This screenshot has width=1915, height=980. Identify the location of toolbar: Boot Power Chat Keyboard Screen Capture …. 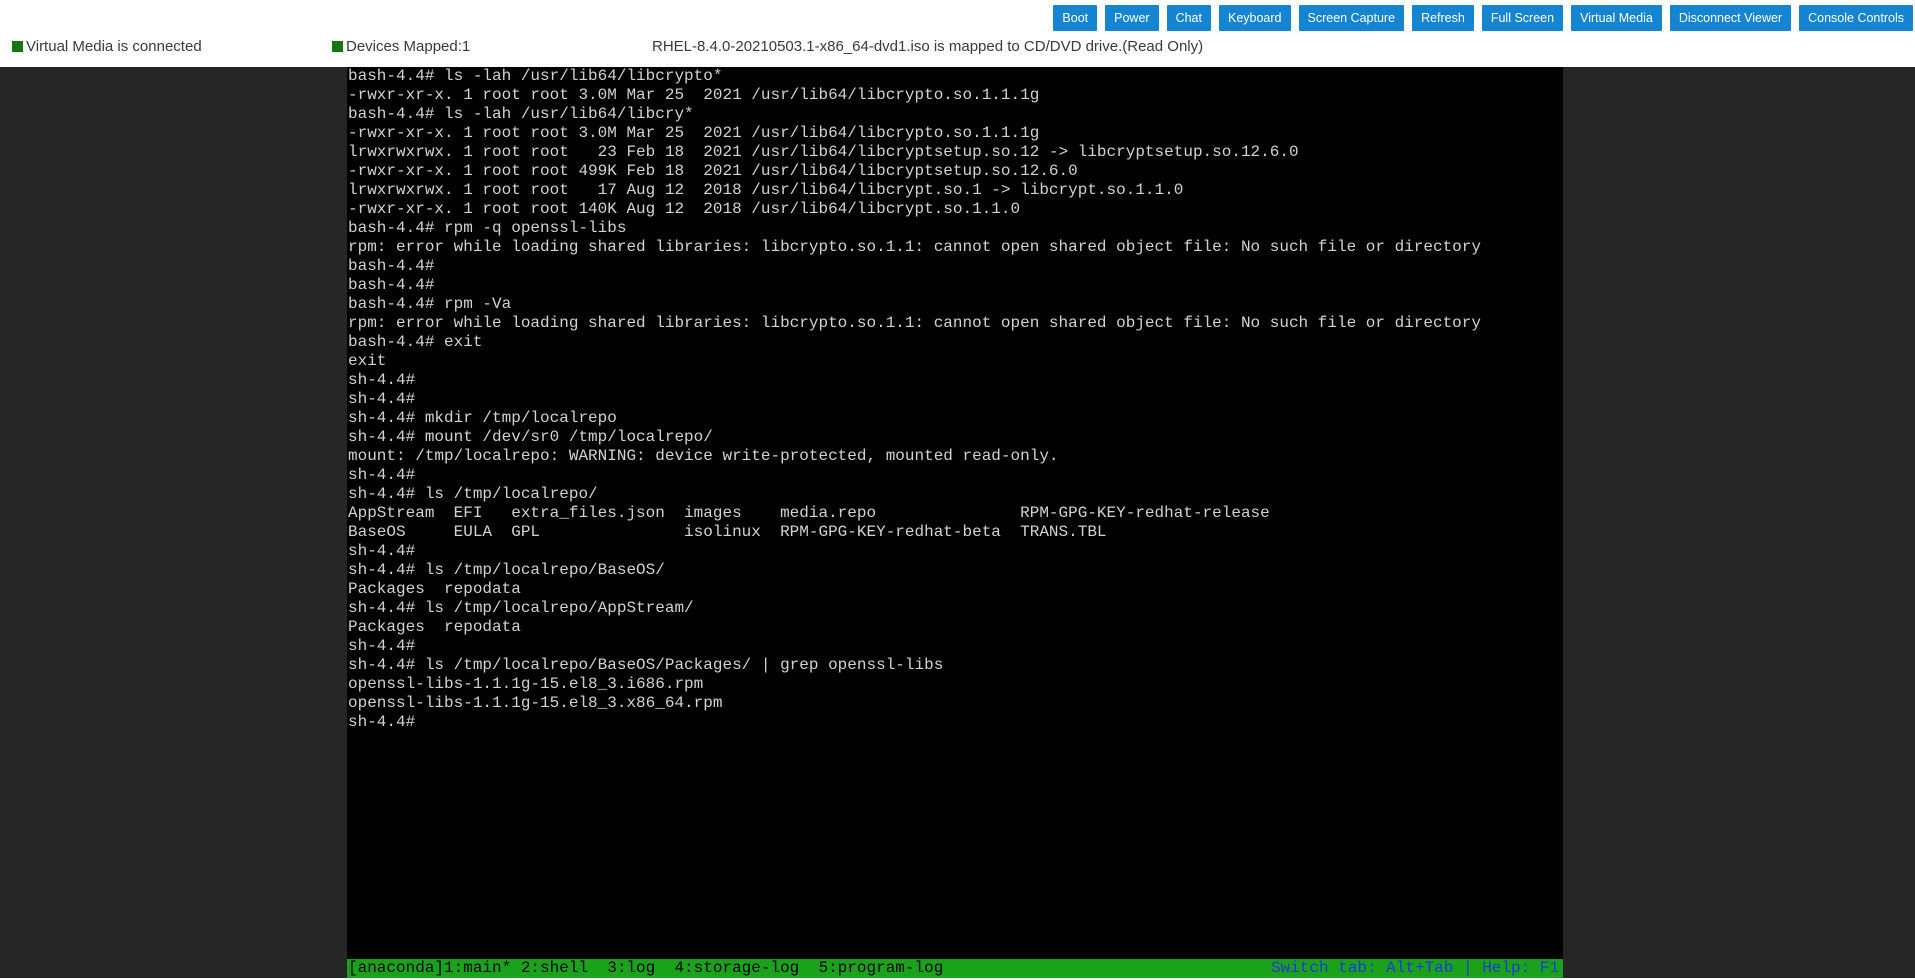
(1483, 18).